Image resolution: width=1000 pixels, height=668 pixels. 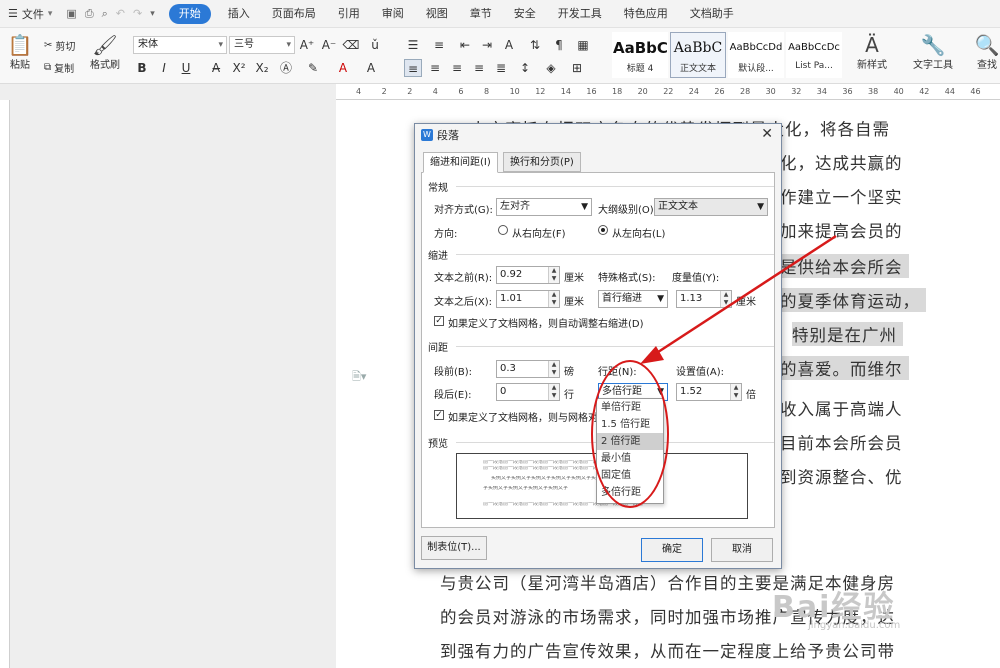 What do you see at coordinates (738, 299) in the screenshot?
I see `annotation-arrow` at bounding box center [738, 299].